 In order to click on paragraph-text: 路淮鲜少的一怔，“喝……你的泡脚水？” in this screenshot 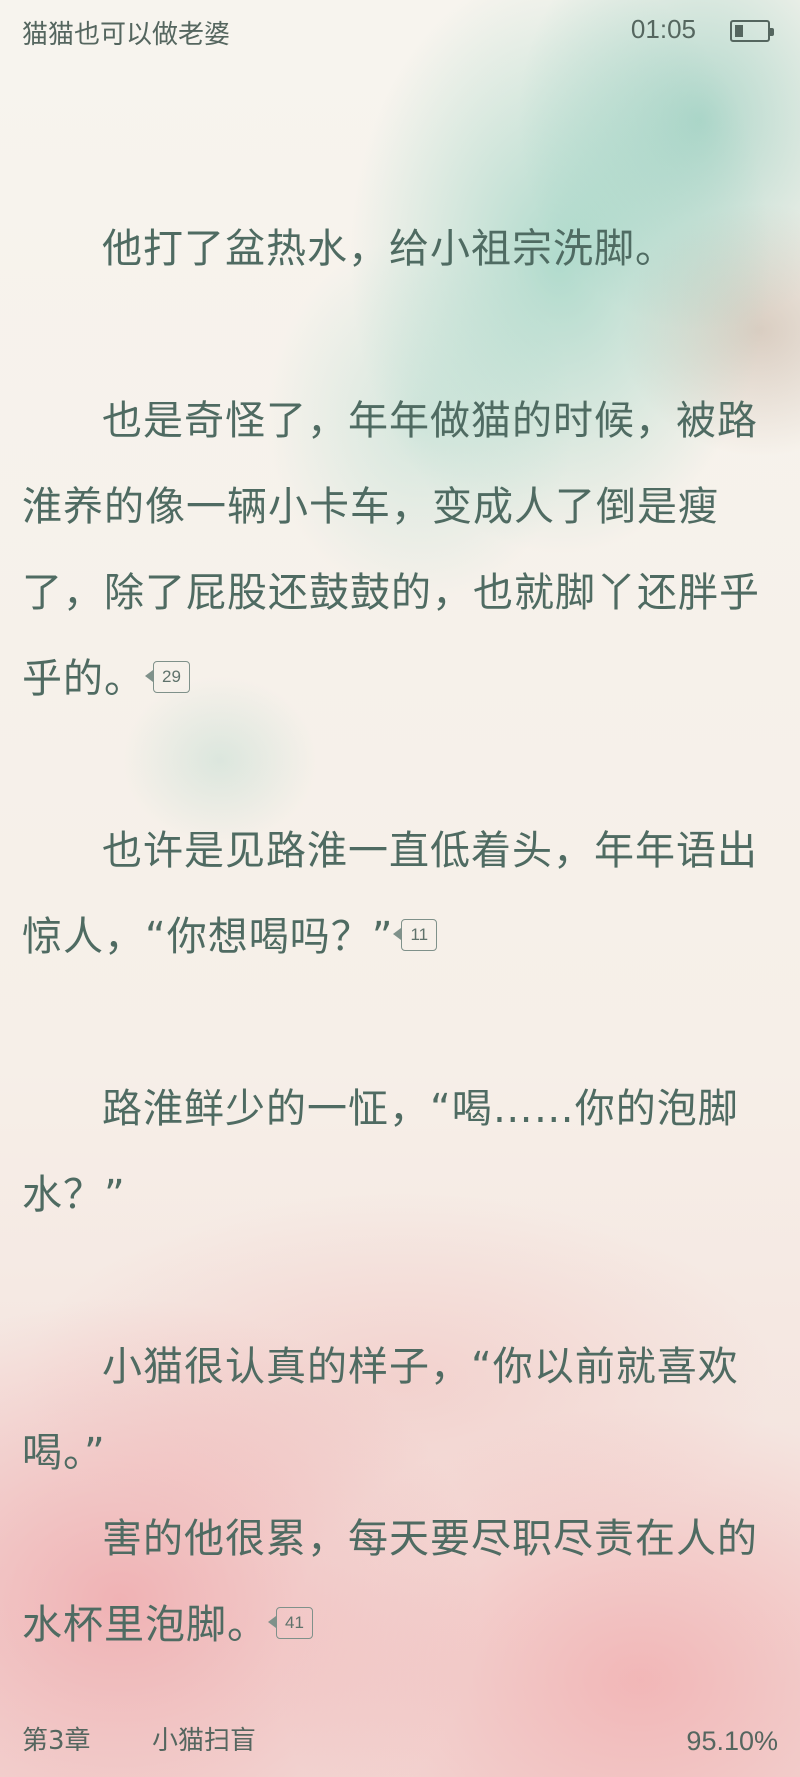, I will do `click(380, 1152)`.